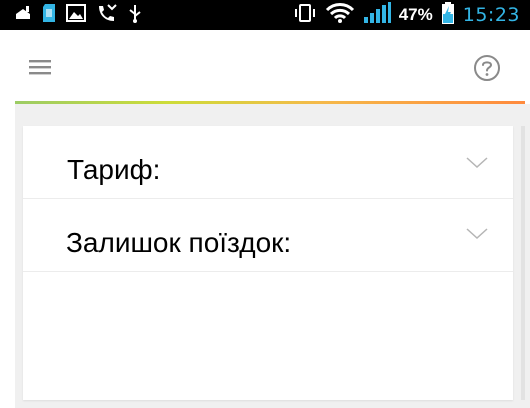 The height and width of the screenshot is (408, 530). What do you see at coordinates (114, 169) in the screenshot?
I see `tariff-label: Тариф:` at bounding box center [114, 169].